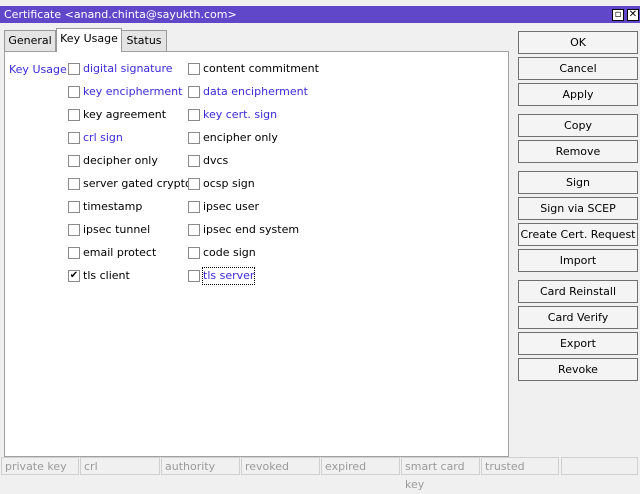 The width and height of the screenshot is (640, 494). Describe the element at coordinates (89, 40) in the screenshot. I see `tab-key-usage: Key Usage` at that location.